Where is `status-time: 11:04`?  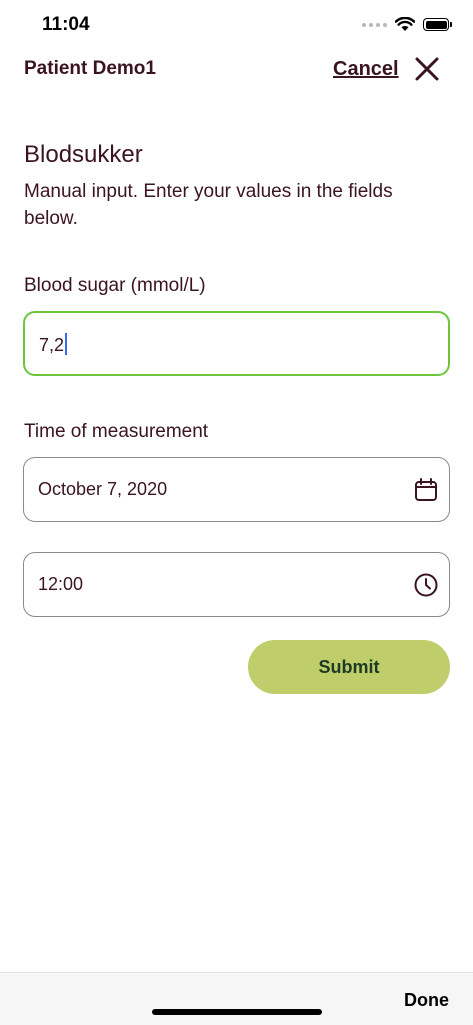
status-time: 11:04 is located at coordinates (66, 24).